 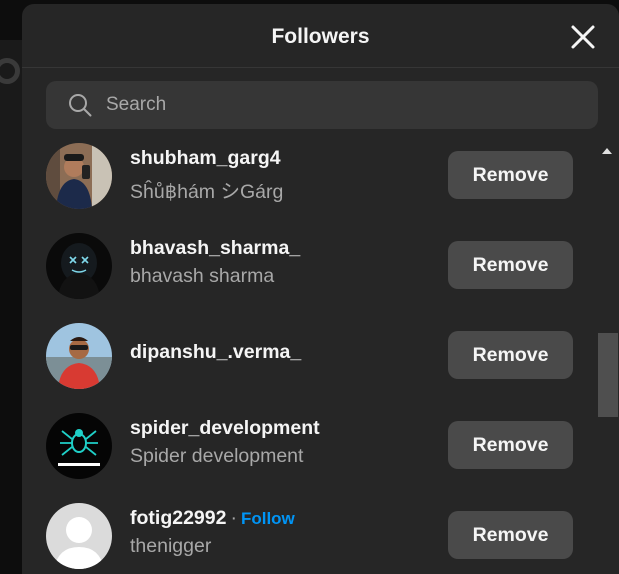 I want to click on follower-full-name: thenigger, so click(x=171, y=546).